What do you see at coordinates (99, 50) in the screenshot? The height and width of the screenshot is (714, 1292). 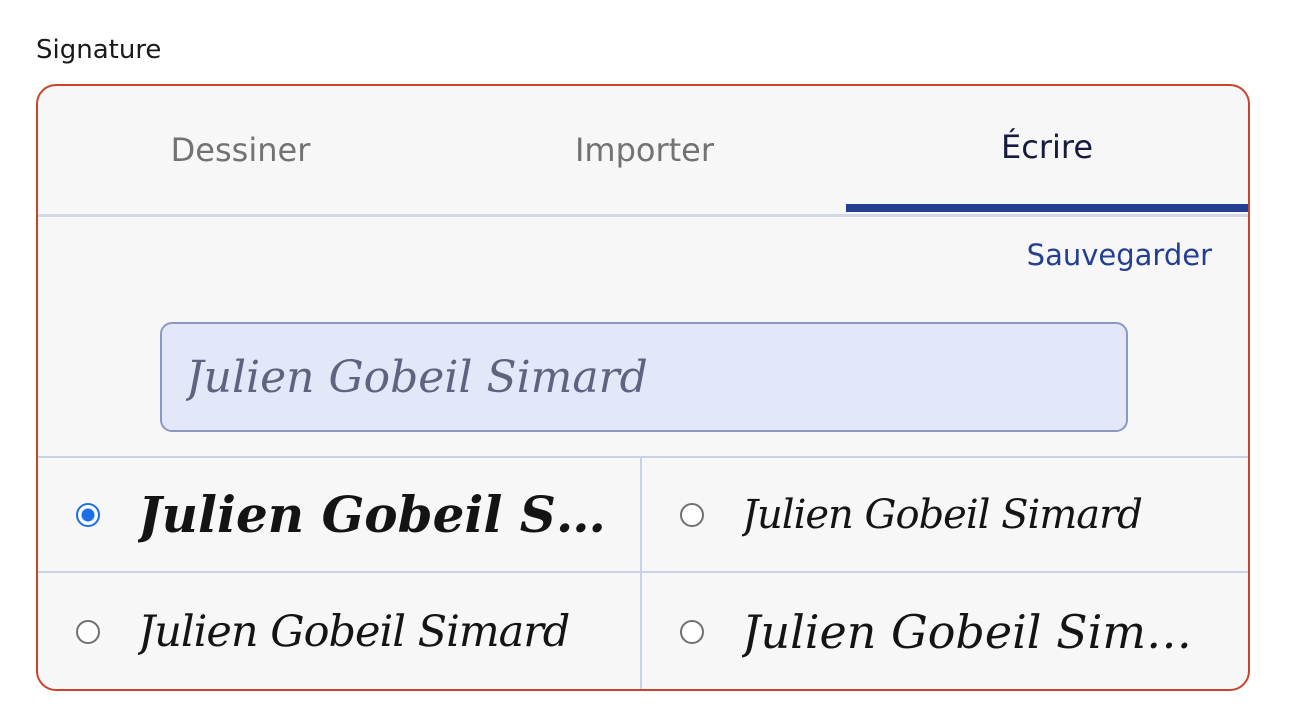 I see `signature-label: Signature` at bounding box center [99, 50].